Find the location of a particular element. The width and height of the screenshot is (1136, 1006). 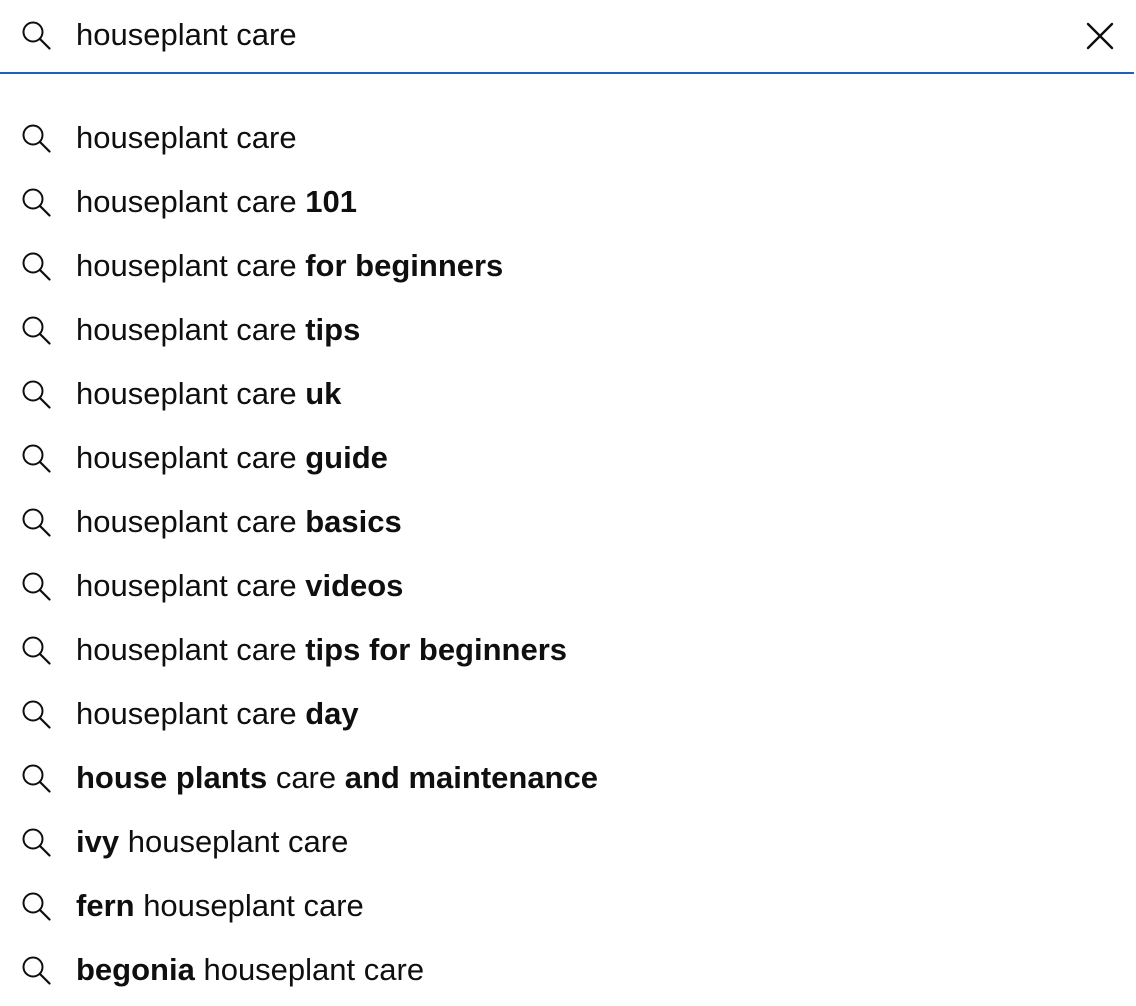

suggestion-item: houseplant care tips for beginners is located at coordinates (568, 650).